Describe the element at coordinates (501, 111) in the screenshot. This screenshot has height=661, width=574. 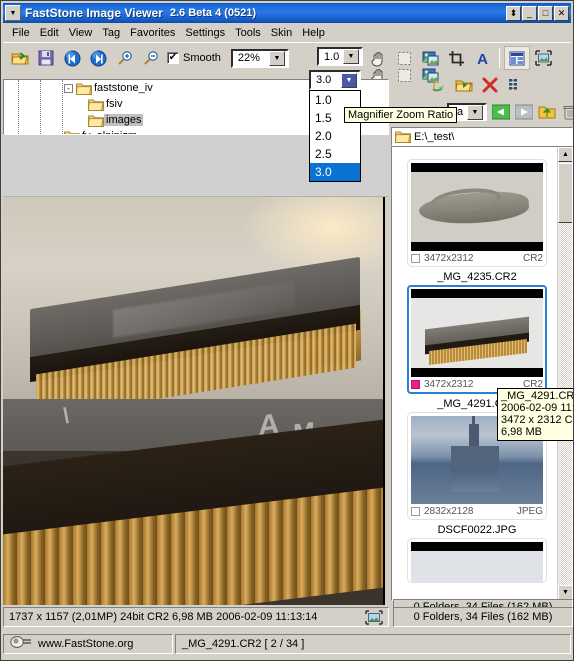
I see `back-arrow-icon` at that location.